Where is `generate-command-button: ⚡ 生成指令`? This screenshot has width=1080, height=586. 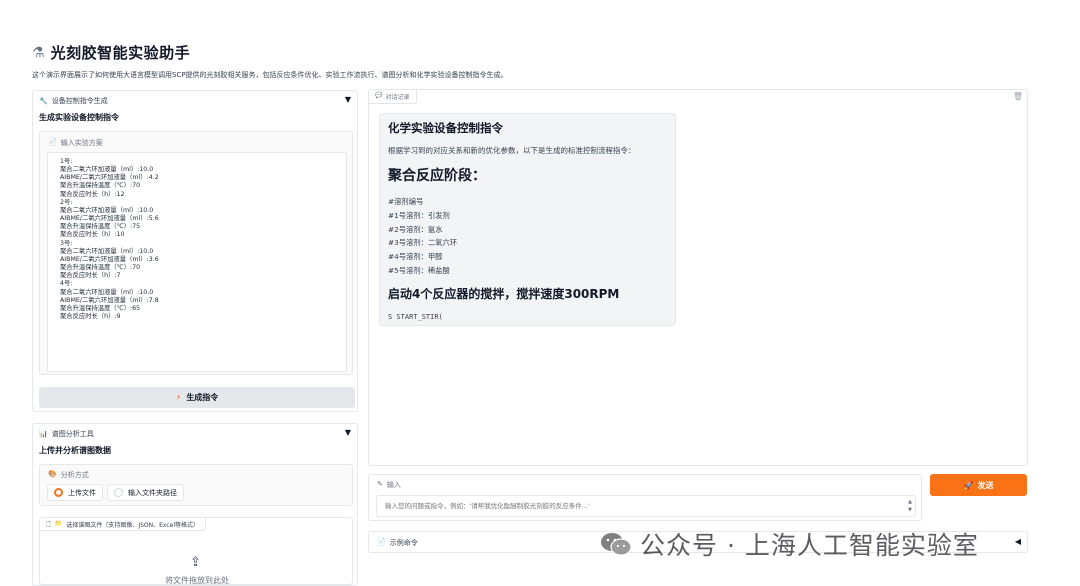 generate-command-button: ⚡ 生成指令 is located at coordinates (197, 397).